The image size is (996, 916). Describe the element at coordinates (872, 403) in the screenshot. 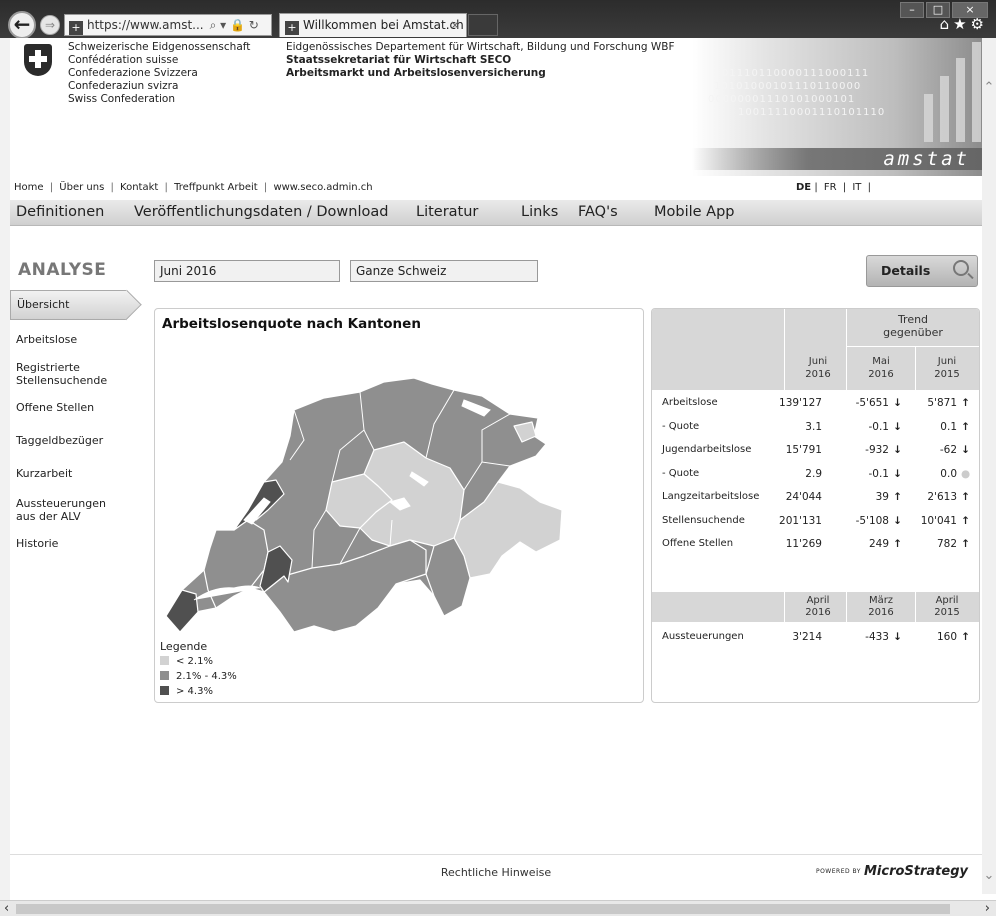

I see `stat-value: -5'651` at that location.